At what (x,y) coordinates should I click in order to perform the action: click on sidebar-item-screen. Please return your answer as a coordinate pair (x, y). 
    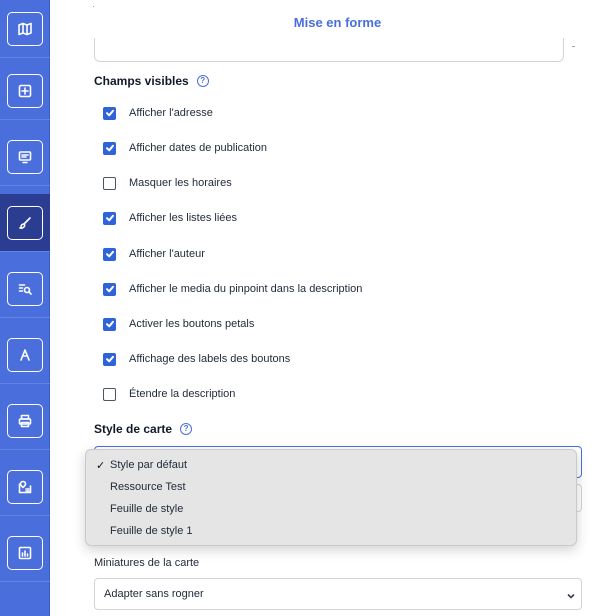
    Looking at the image, I should click on (25, 157).